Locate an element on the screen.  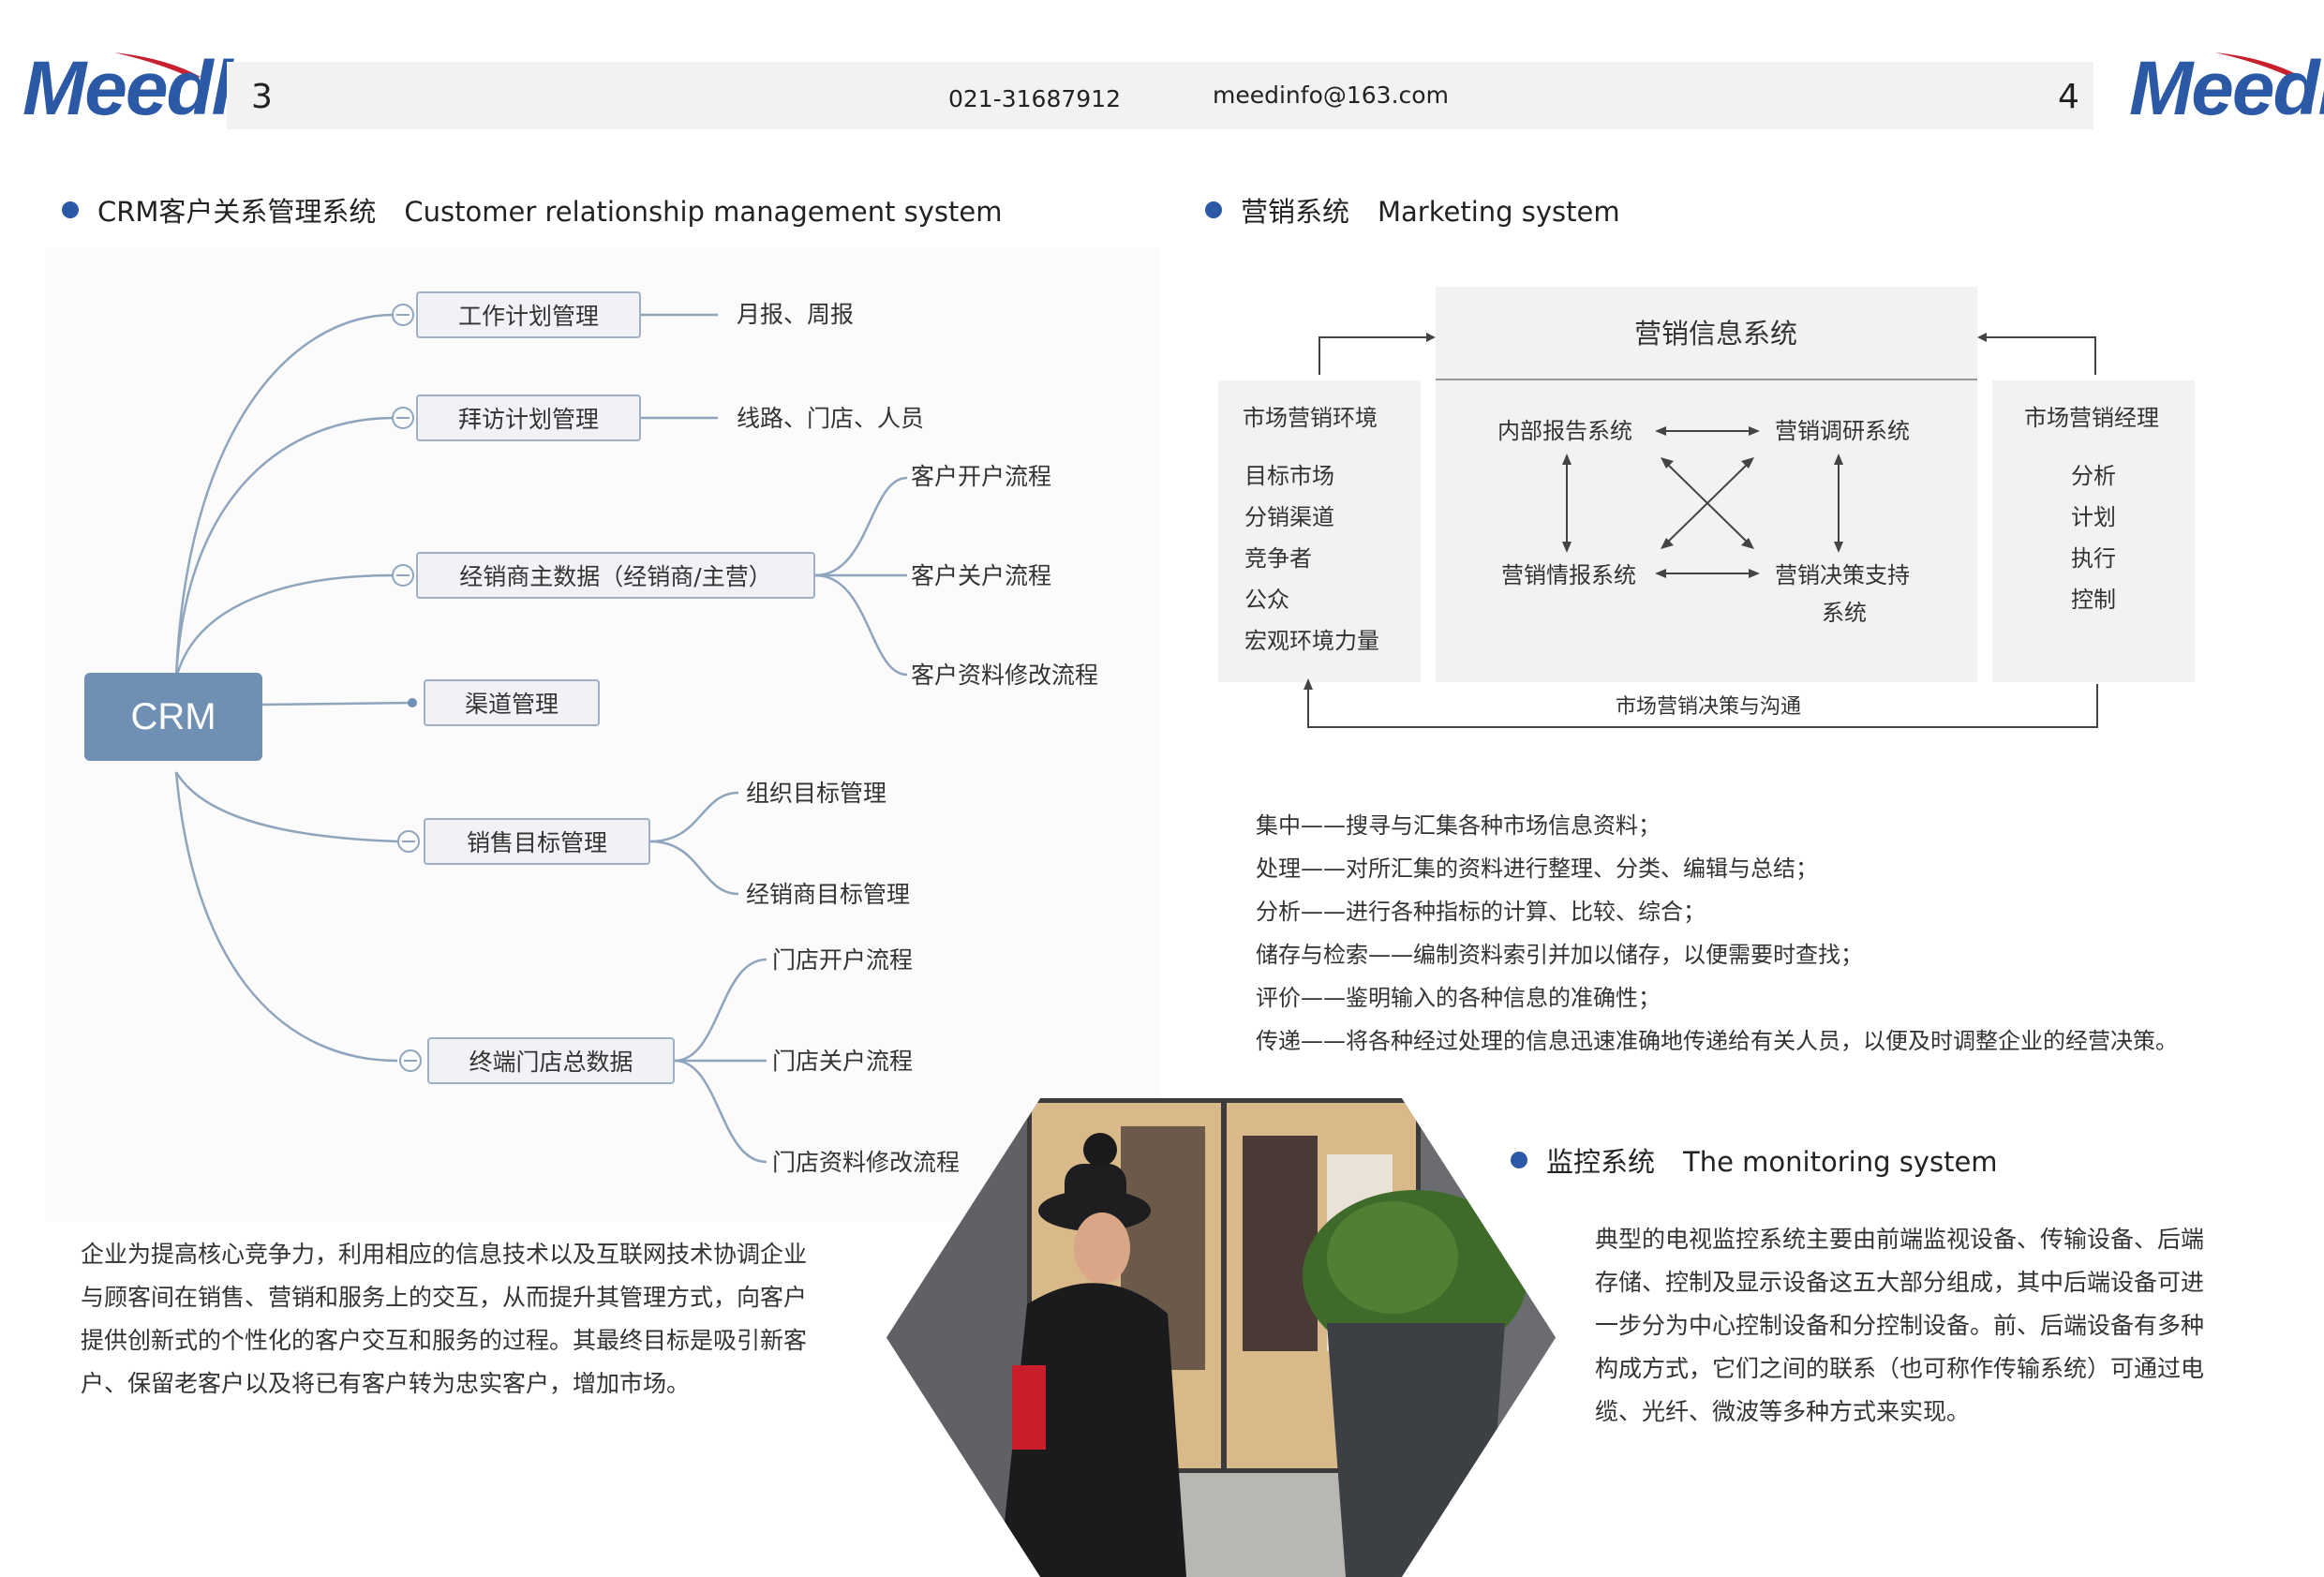
description-line: 处理——对所汇集的资料进行整理、分类、编辑与总结； is located at coordinates (1537, 869).